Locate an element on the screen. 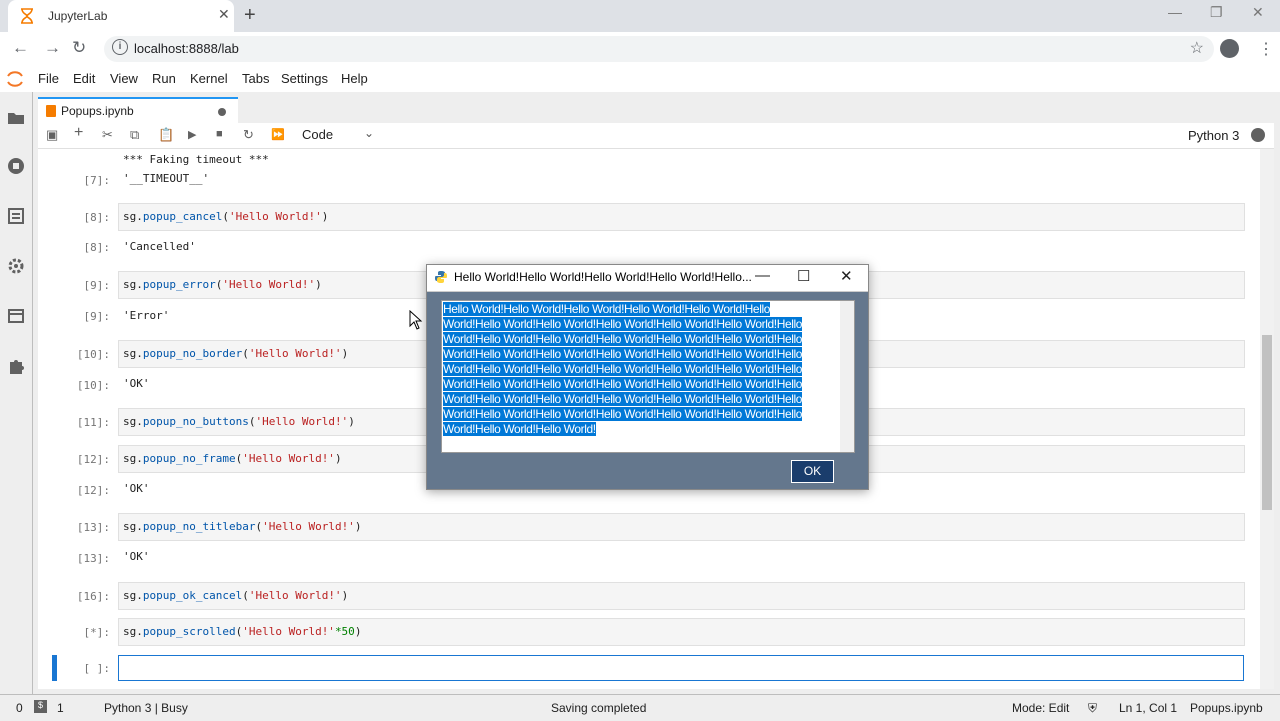 This screenshot has width=1280, height=721. tabs-icon is located at coordinates (16, 316).